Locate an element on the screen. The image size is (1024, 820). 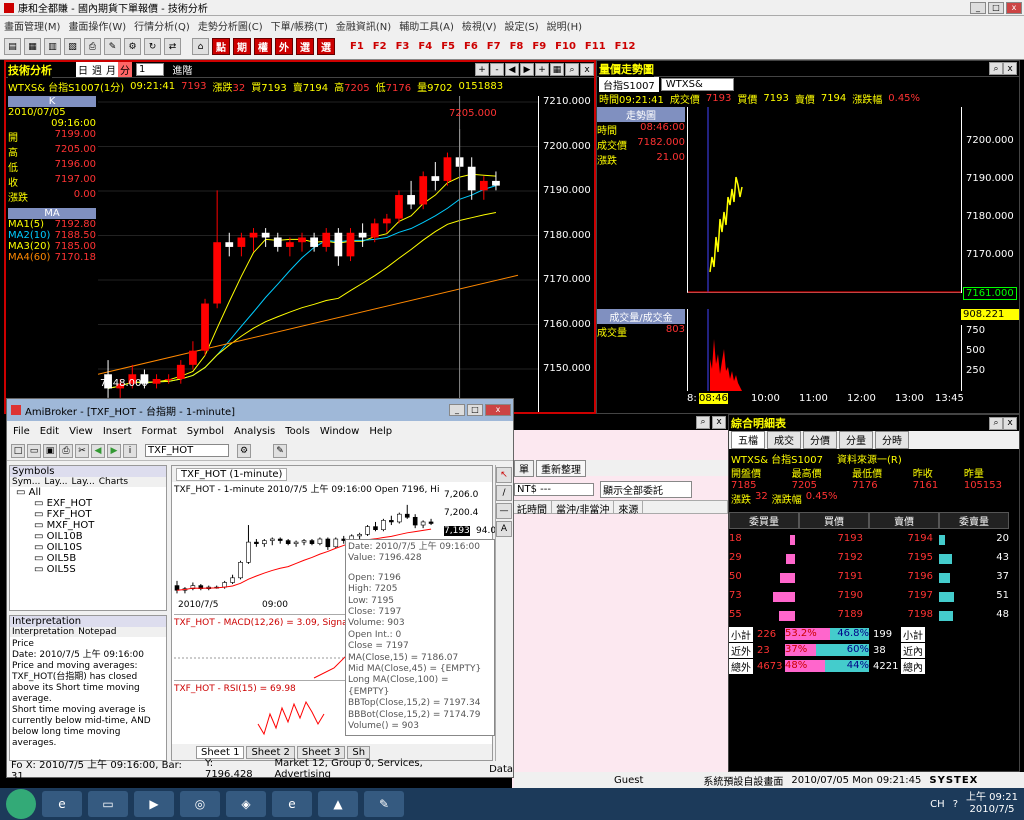
function-key: F8 is located at coordinates (517, 46).